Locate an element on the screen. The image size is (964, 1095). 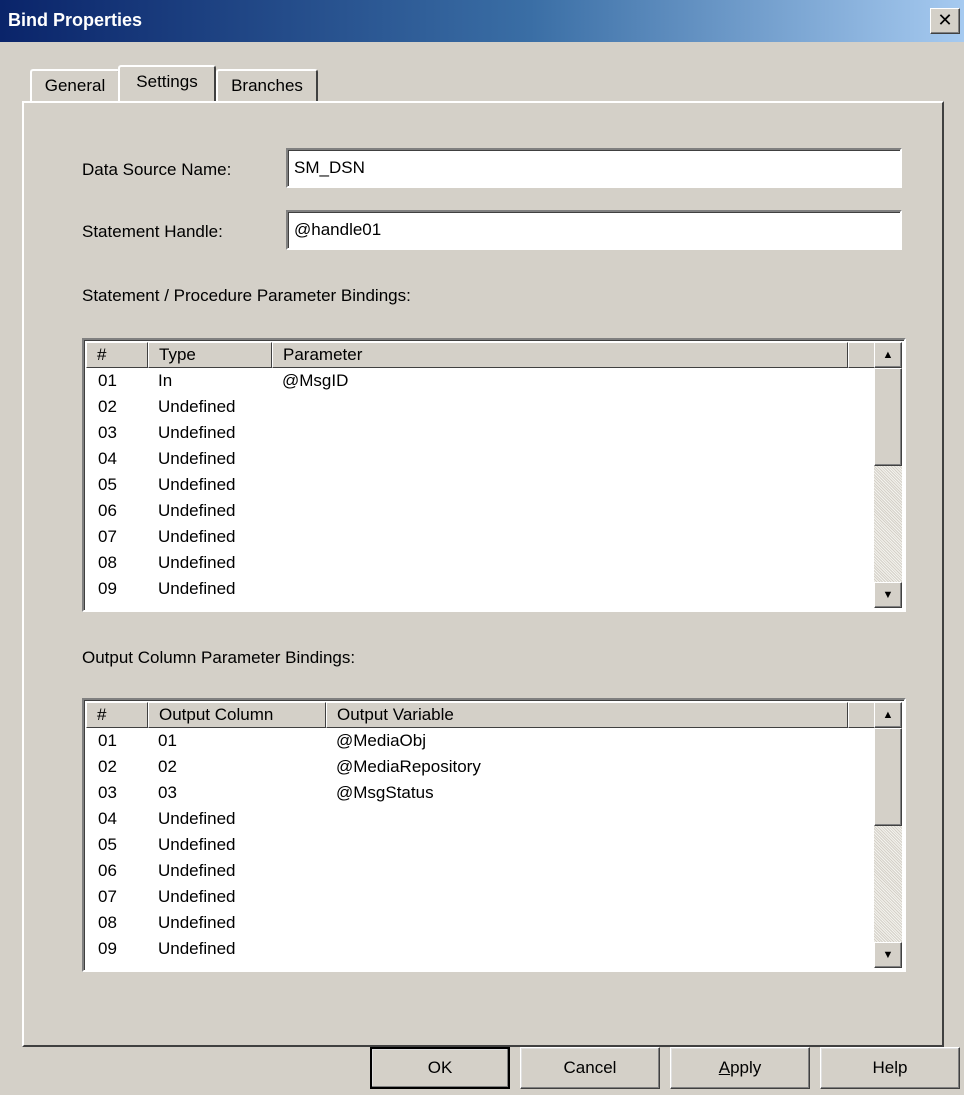
row-output-variable: @MsgStatus is located at coordinates (385, 792).